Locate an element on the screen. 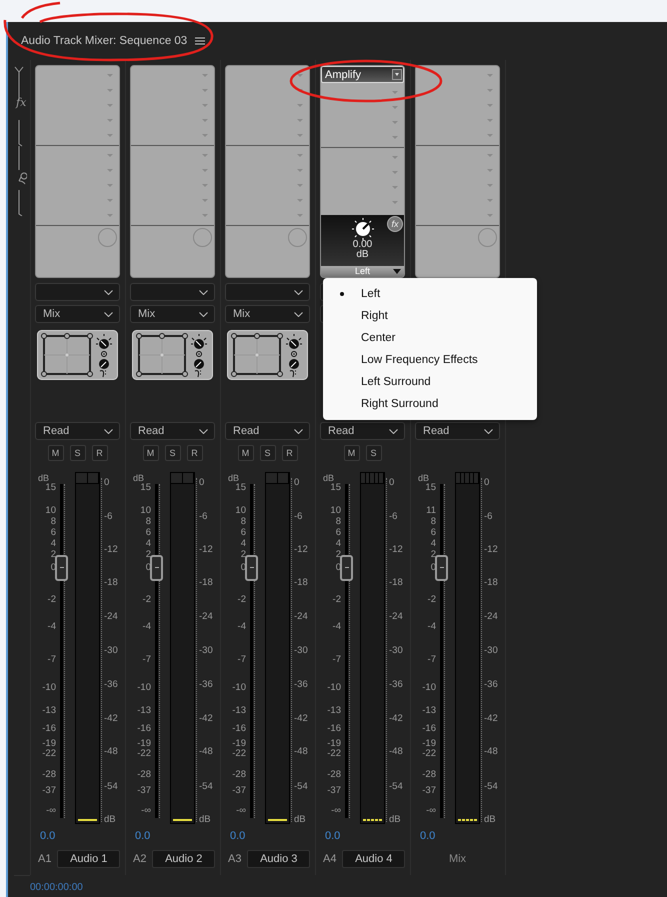  meter-label: -6 is located at coordinates (488, 517).